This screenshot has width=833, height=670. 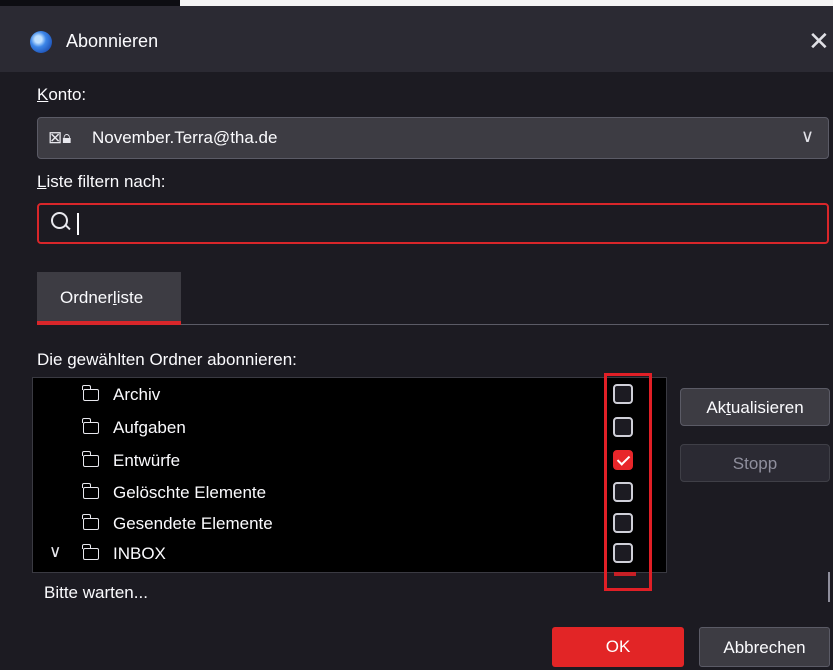 I want to click on filter-label: Liste filtern nach:, so click(x=101, y=181).